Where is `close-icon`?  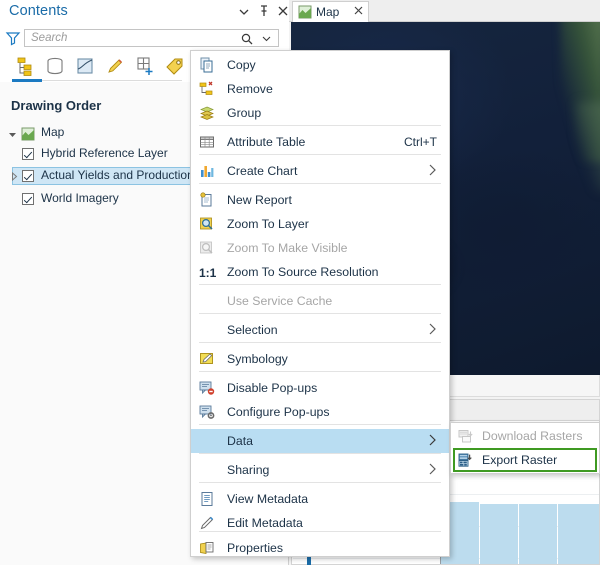 close-icon is located at coordinates (358, 12).